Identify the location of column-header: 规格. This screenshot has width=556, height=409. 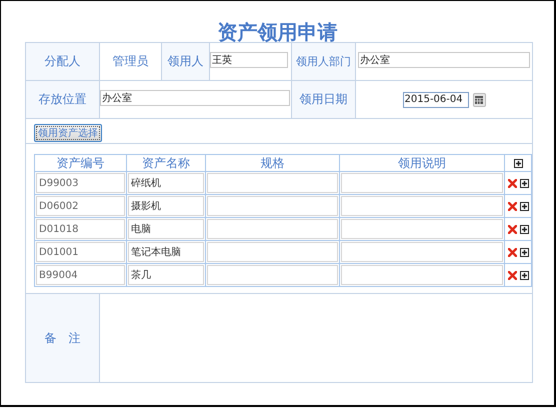
(273, 163).